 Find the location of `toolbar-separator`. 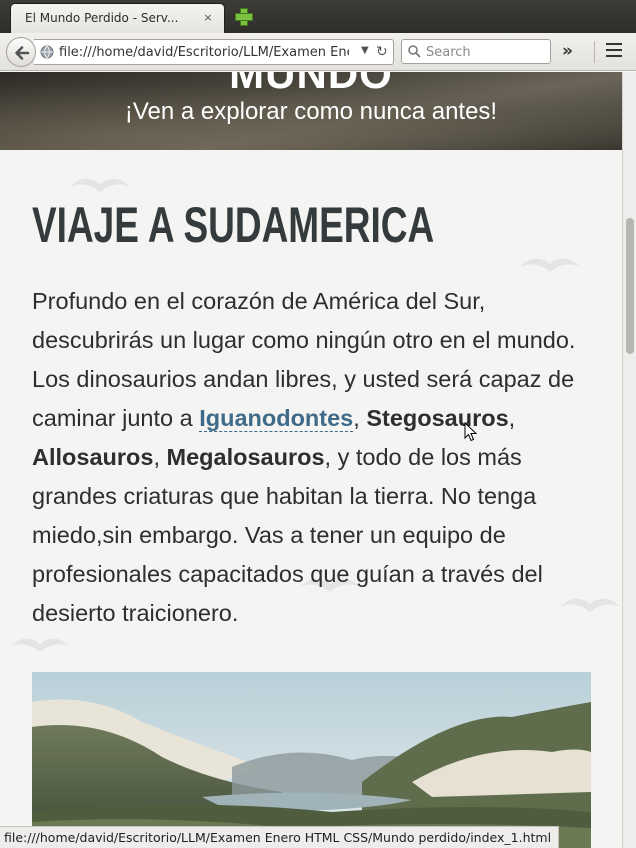

toolbar-separator is located at coordinates (594, 52).